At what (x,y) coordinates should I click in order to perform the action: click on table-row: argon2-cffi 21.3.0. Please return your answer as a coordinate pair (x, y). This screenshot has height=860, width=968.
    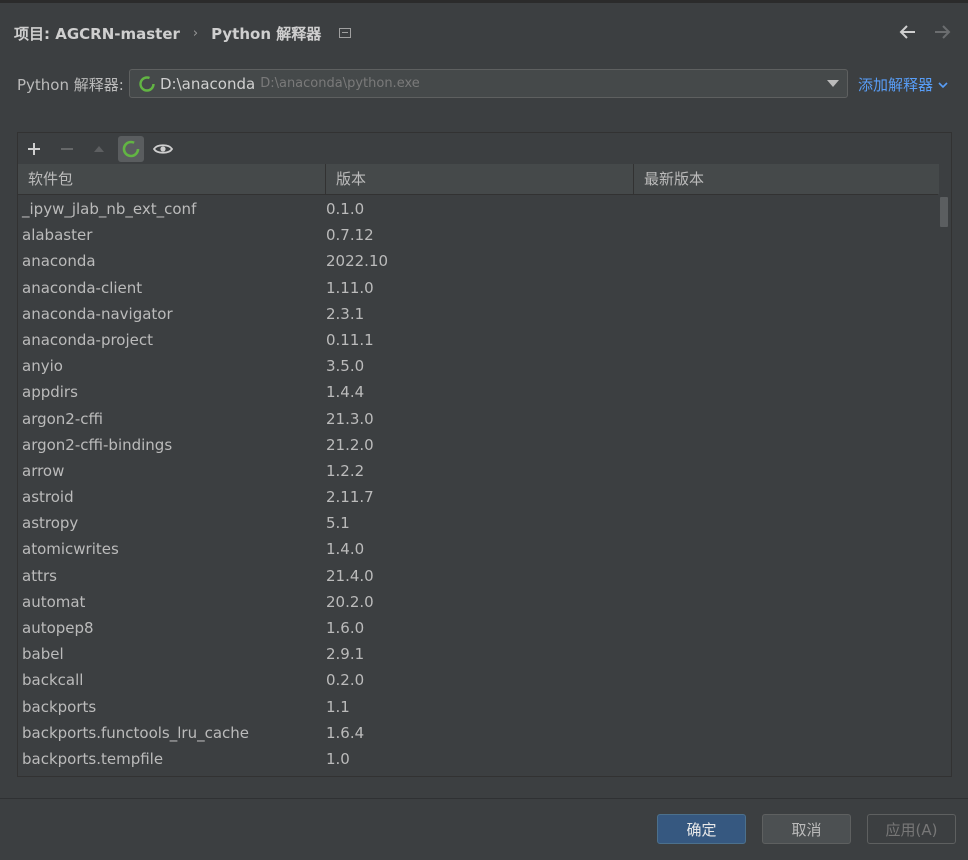
    Looking at the image, I should click on (478, 419).